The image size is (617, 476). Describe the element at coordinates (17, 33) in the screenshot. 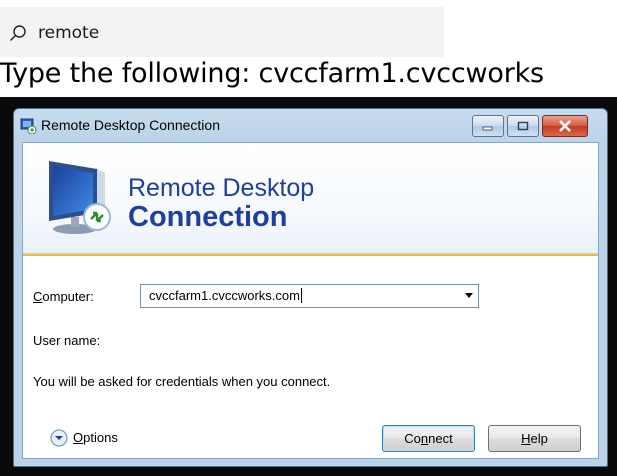

I see `search-icon` at that location.